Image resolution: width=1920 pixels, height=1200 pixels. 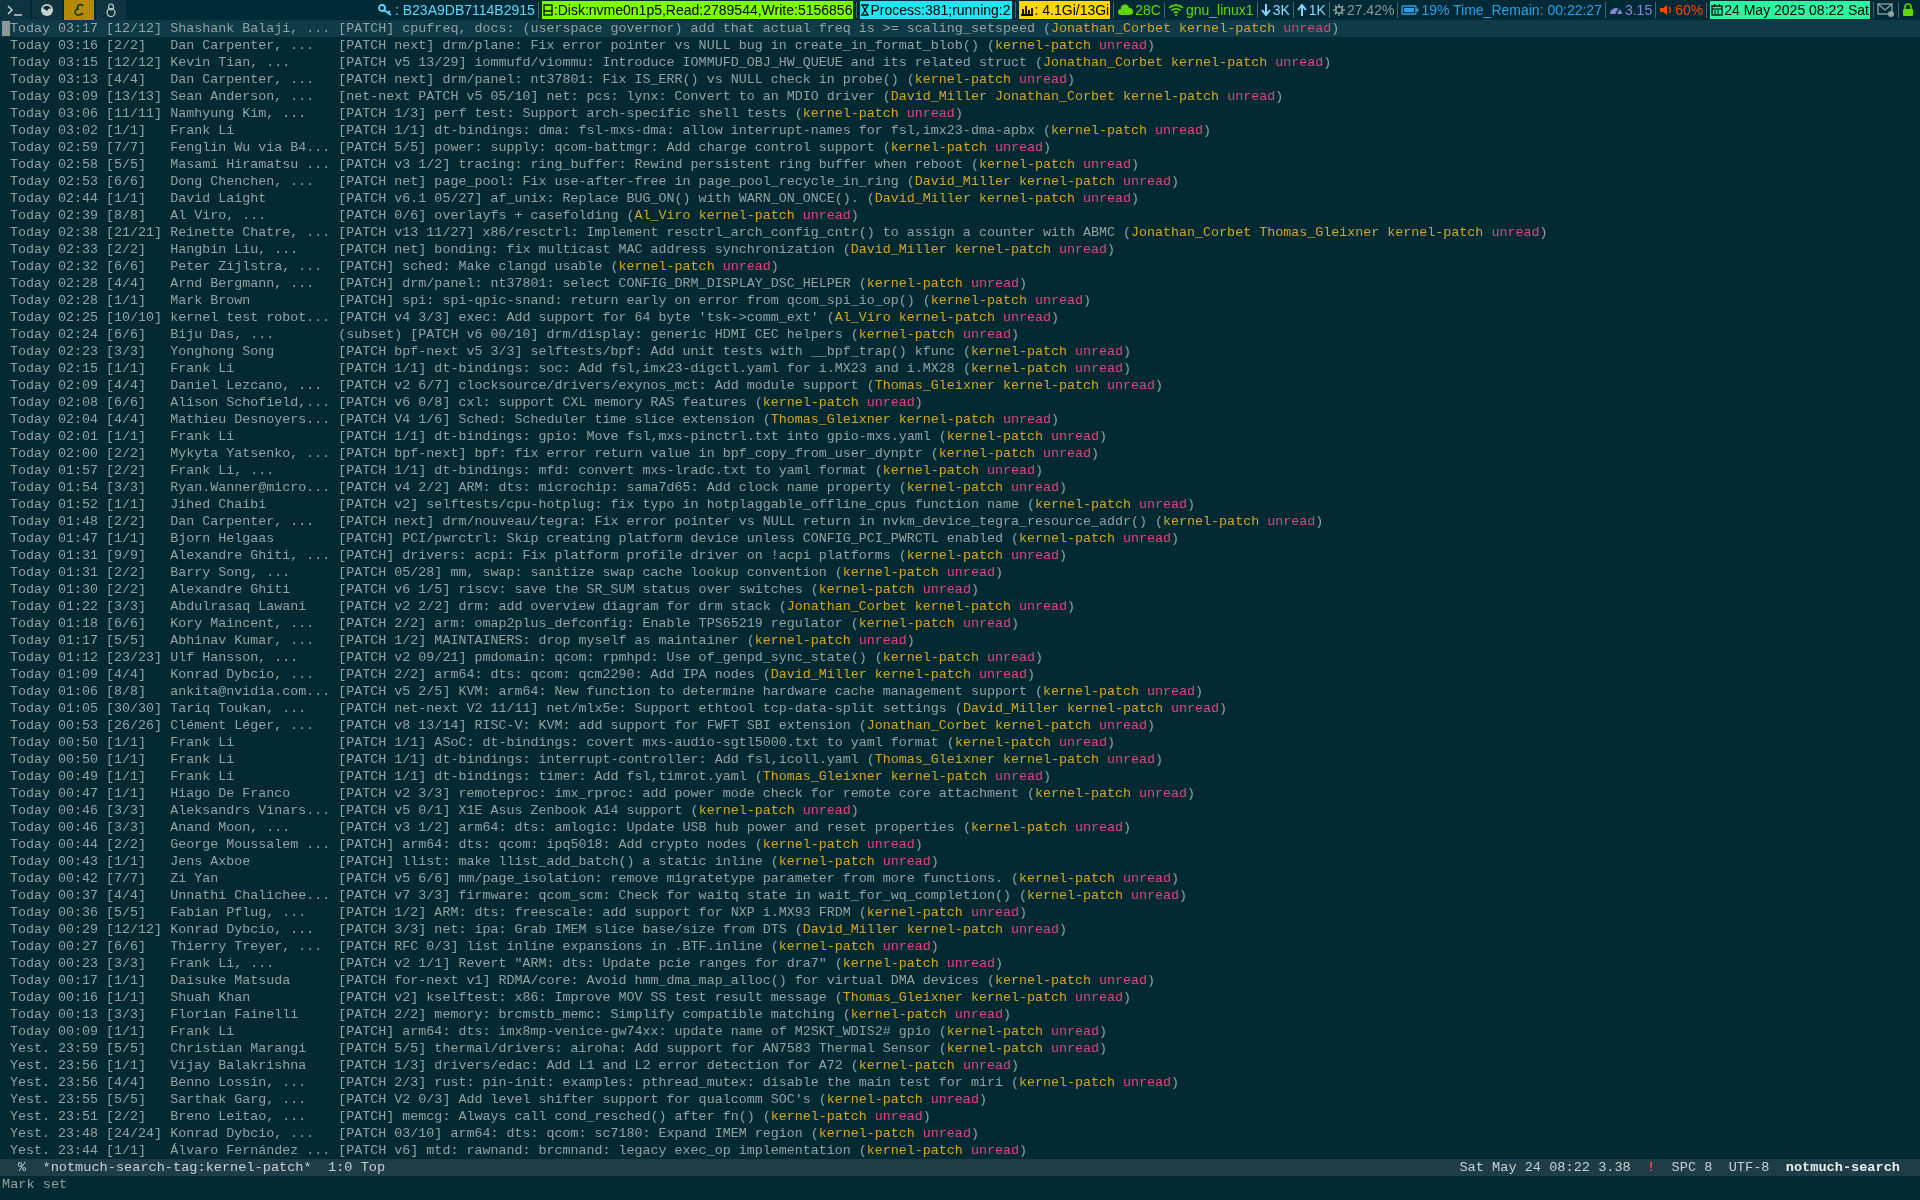 What do you see at coordinates (960, 538) in the screenshot?
I see `message-row: Today 01:47 [1/1] Bjorn Helgaas [PATCH] PCI/pwrctrl: Skip creating platform device unless CONFIG_PCI_PWRCTL enabled (kernel-patch unread)` at bounding box center [960, 538].